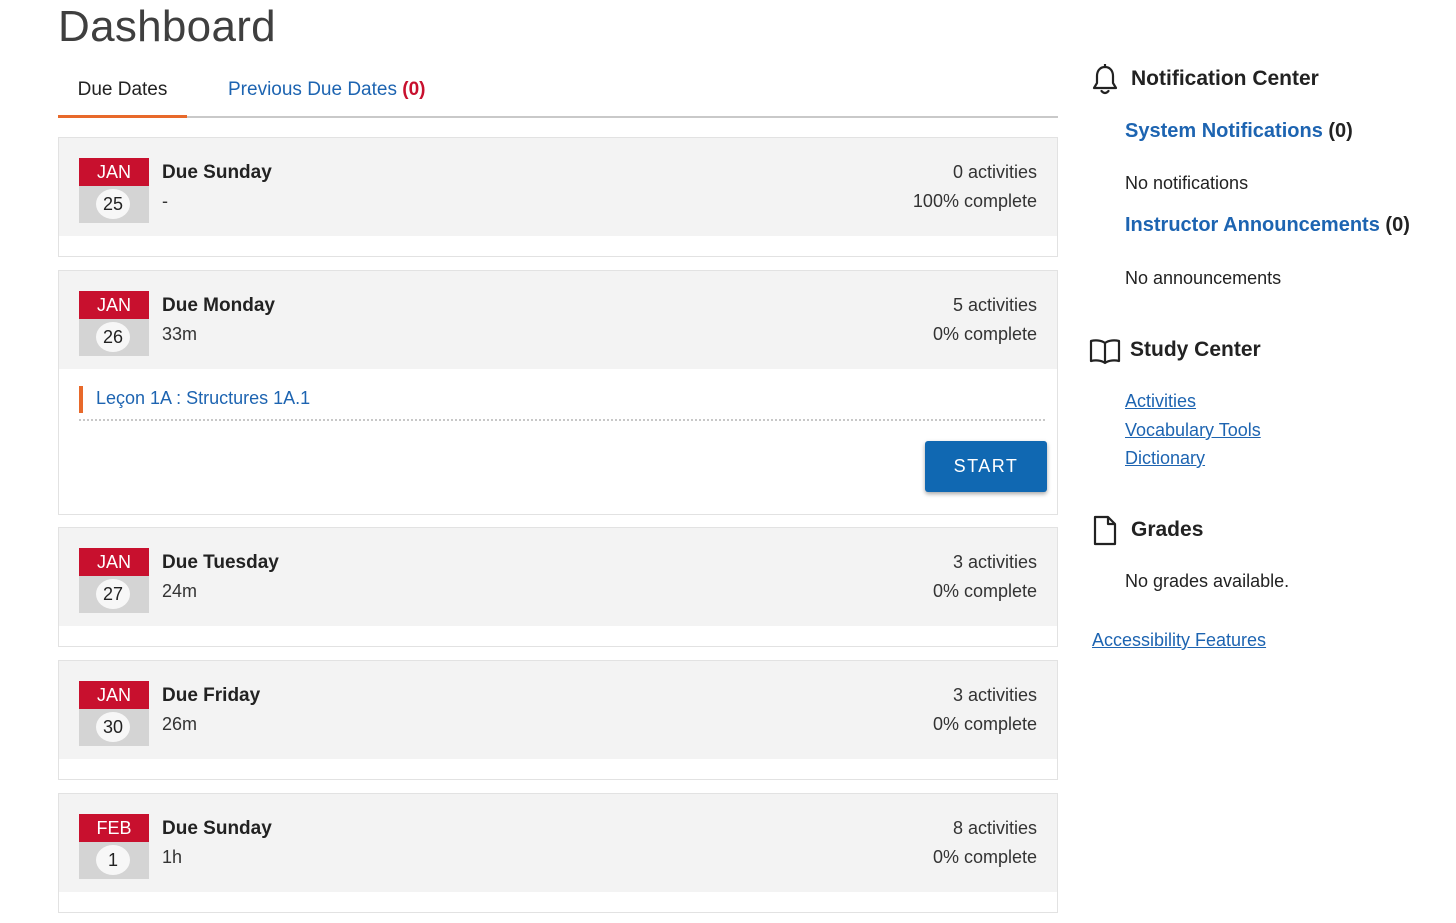 The width and height of the screenshot is (1456, 923). I want to click on due-activities-count: 0 activities, so click(994, 172).